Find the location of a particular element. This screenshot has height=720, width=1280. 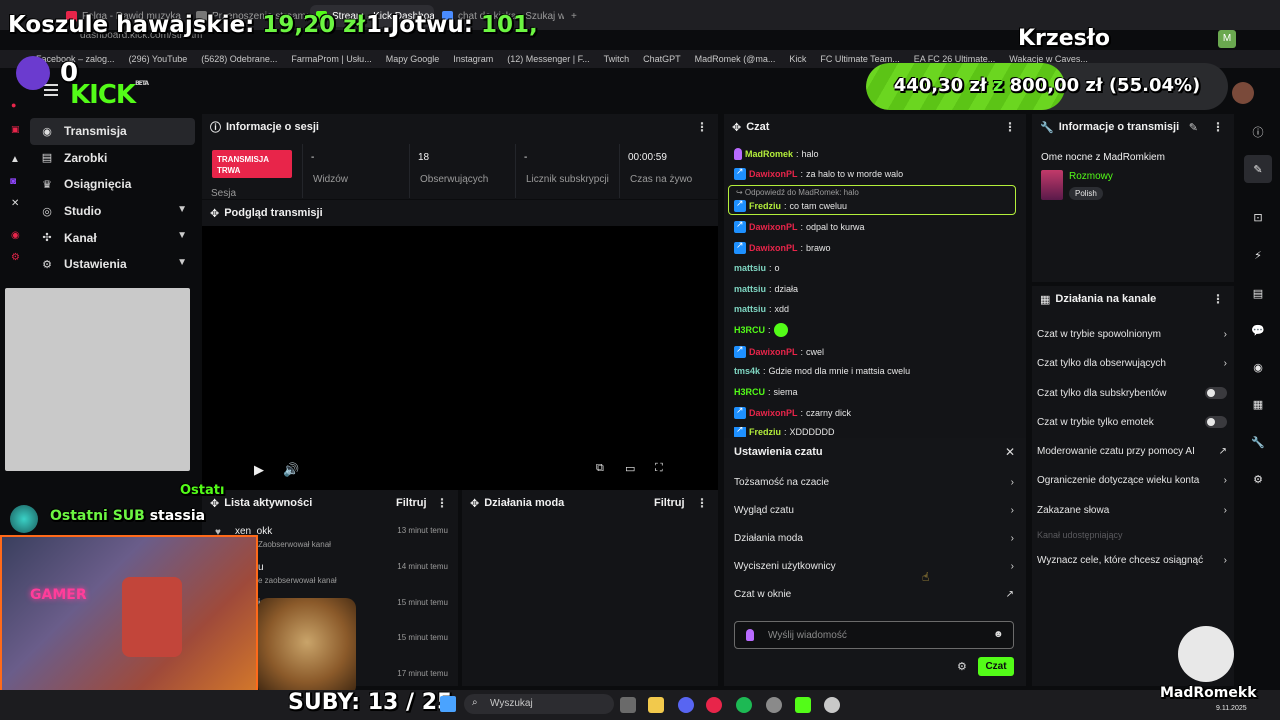

pip-icon: ⧉ is located at coordinates (600, 468).